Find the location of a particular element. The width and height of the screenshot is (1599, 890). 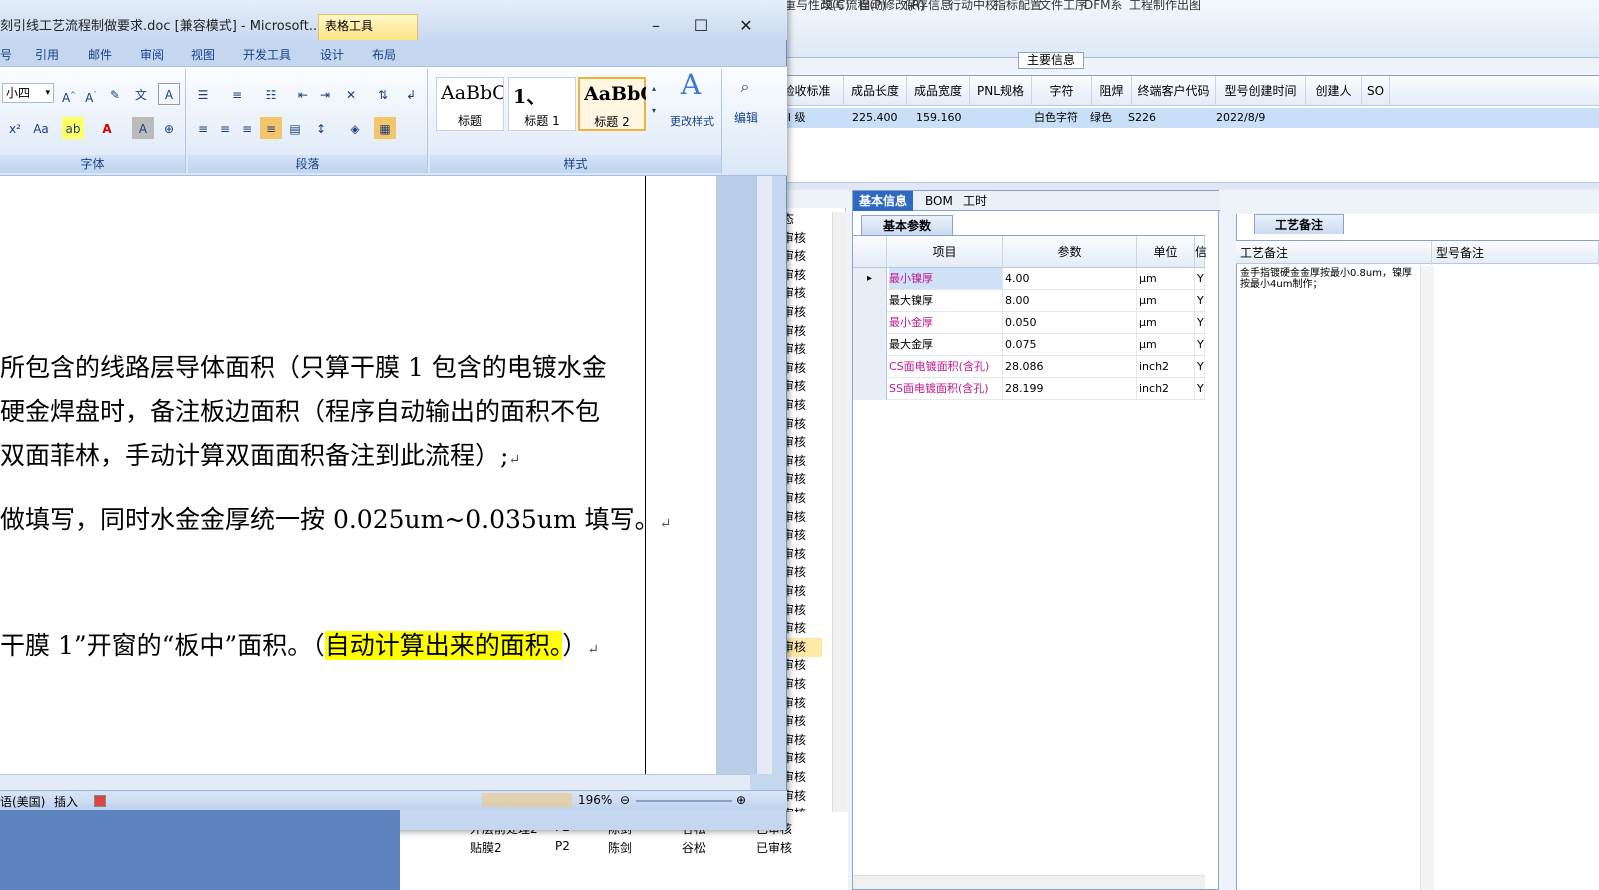

maximize-button: ☐ is located at coordinates (701, 27).